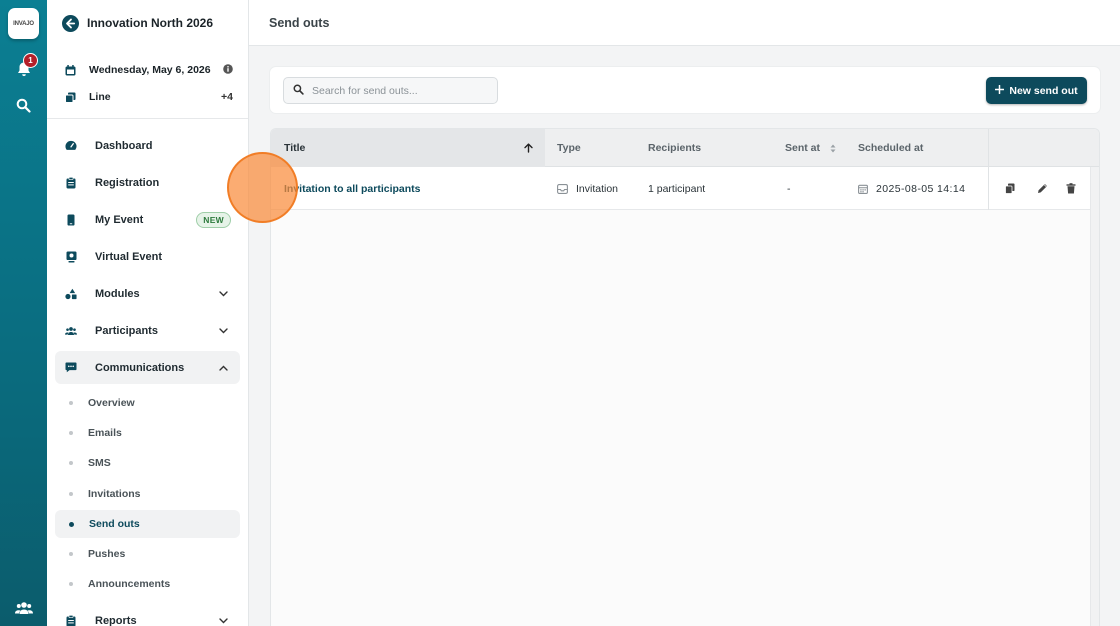 Image resolution: width=1120 pixels, height=626 pixels. Describe the element at coordinates (126, 330) in the screenshot. I see `nav-label: Participants` at that location.